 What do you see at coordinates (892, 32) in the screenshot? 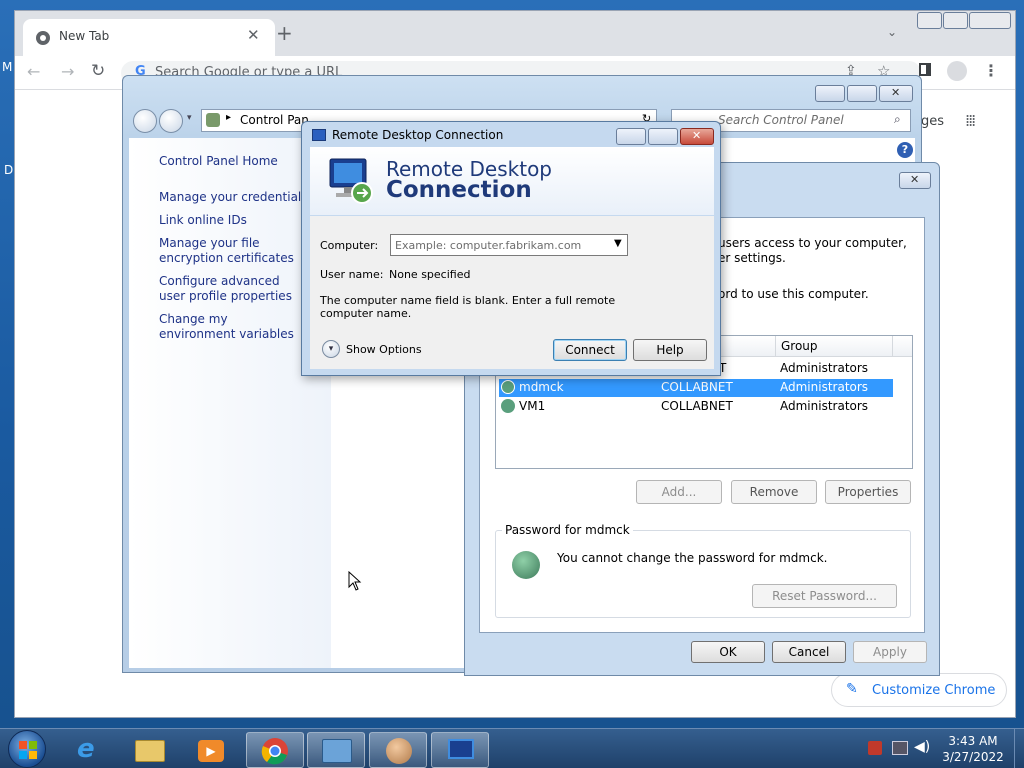
I see `tab-search-chevron-icon: ⌄` at bounding box center [892, 32].